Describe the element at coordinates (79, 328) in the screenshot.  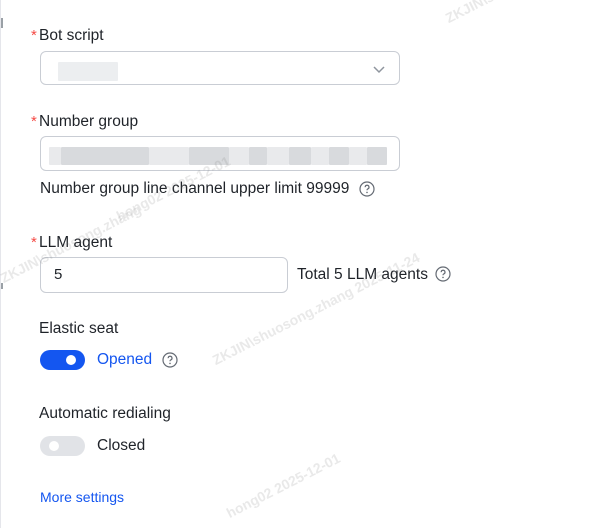
I see `elastic-seat-label: Elastic seat` at that location.